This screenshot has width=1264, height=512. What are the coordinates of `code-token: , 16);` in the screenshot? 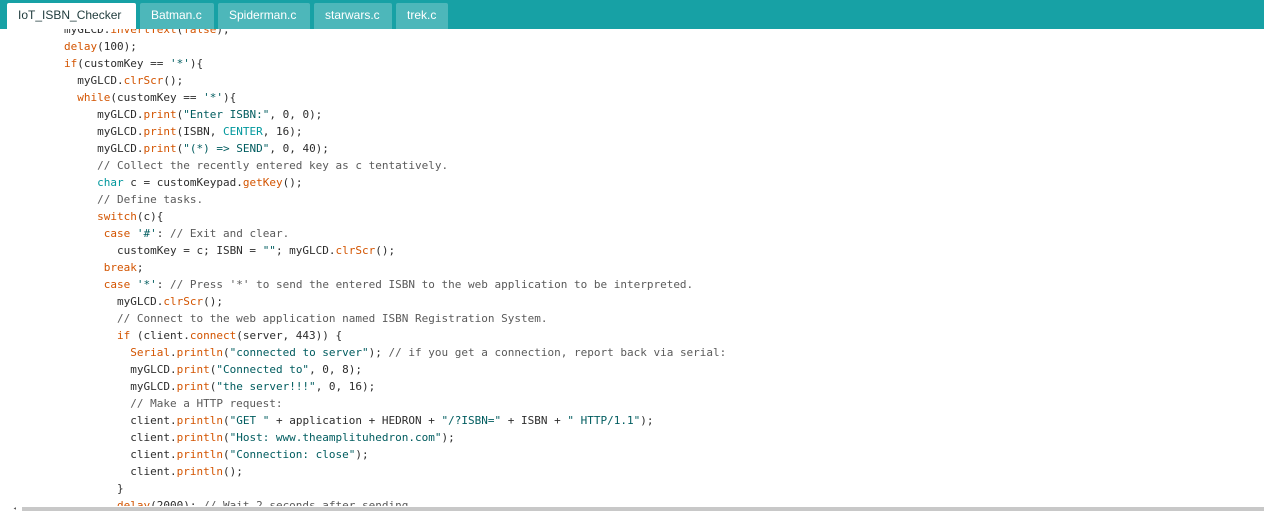 It's located at (282, 131).